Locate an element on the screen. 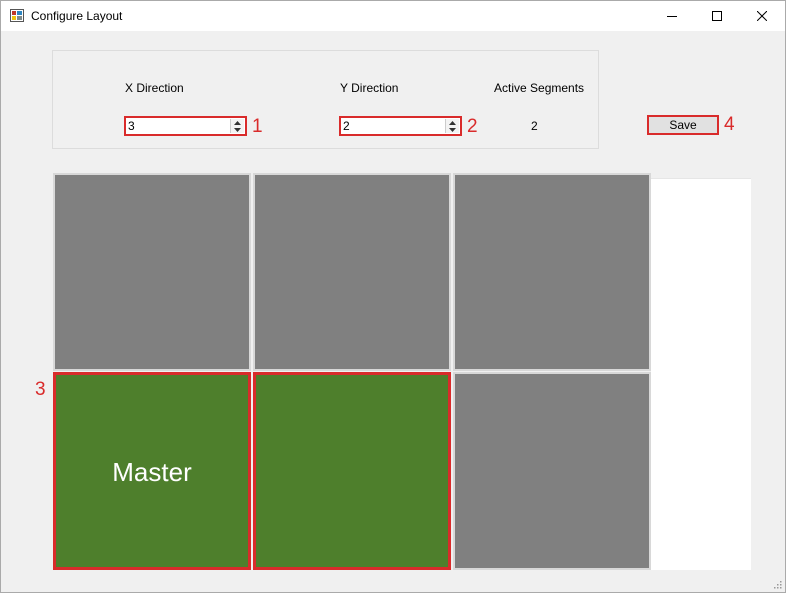 This screenshot has height=593, width=786. y-direction-spinner is located at coordinates (452, 126).